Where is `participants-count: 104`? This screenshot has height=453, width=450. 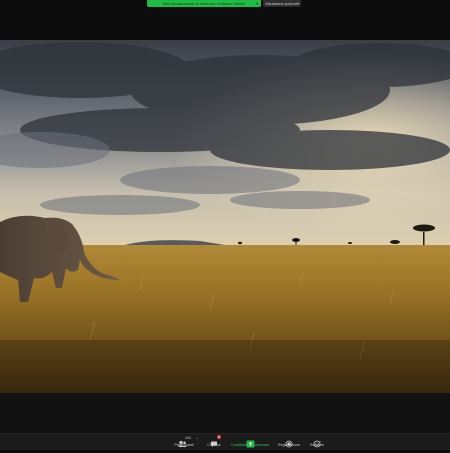 participants-count: 104 is located at coordinates (188, 438).